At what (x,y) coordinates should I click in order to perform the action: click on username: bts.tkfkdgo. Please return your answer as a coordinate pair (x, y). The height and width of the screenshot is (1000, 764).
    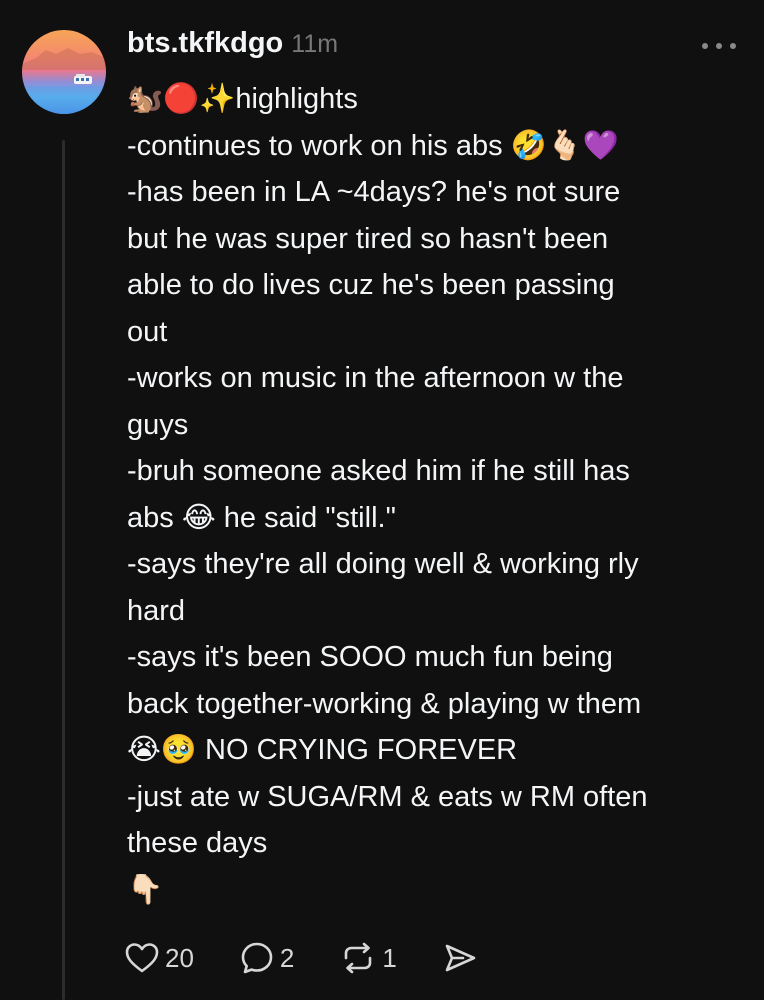
    Looking at the image, I should click on (205, 43).